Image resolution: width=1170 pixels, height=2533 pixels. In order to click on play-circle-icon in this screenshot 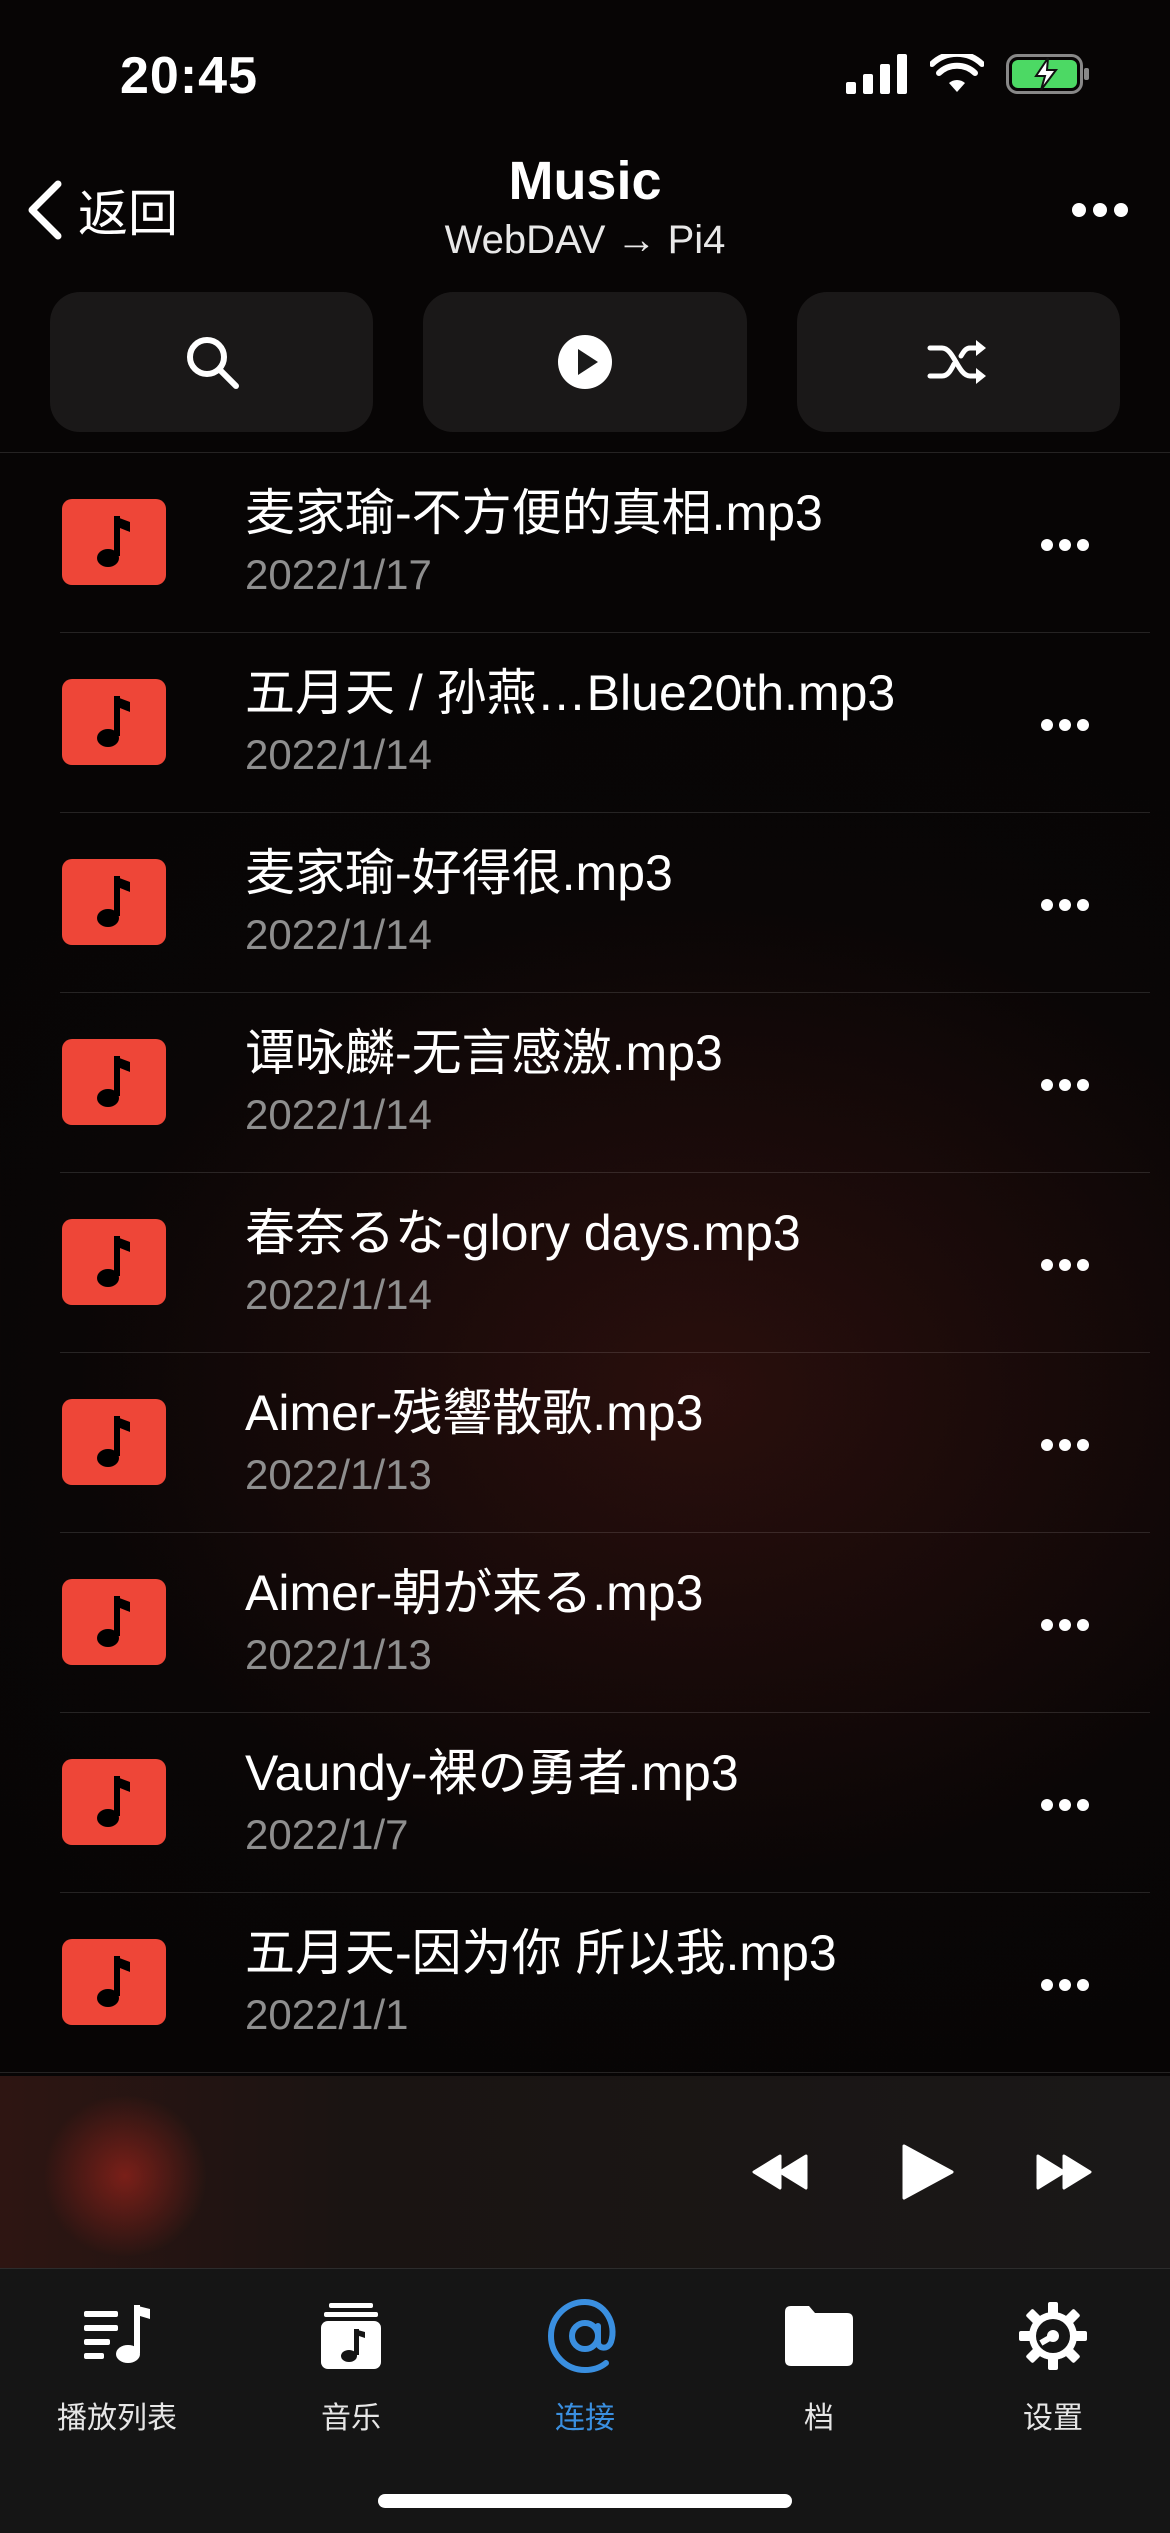, I will do `click(584, 362)`.